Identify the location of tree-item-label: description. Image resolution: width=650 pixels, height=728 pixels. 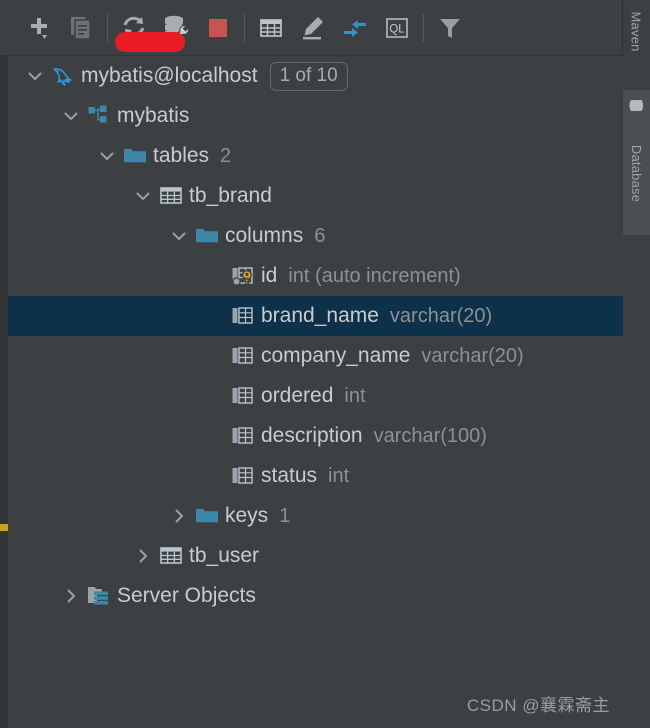
(312, 435).